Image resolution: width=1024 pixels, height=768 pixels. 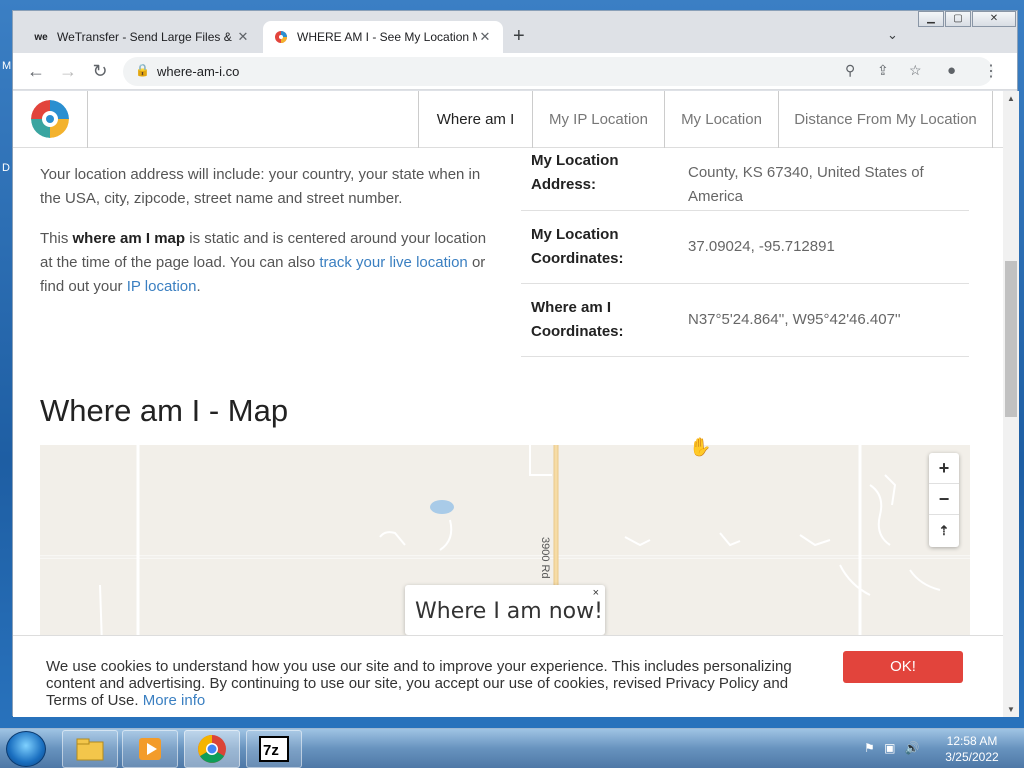 I want to click on scroll-up-icon: ▲, so click(x=1011, y=98).